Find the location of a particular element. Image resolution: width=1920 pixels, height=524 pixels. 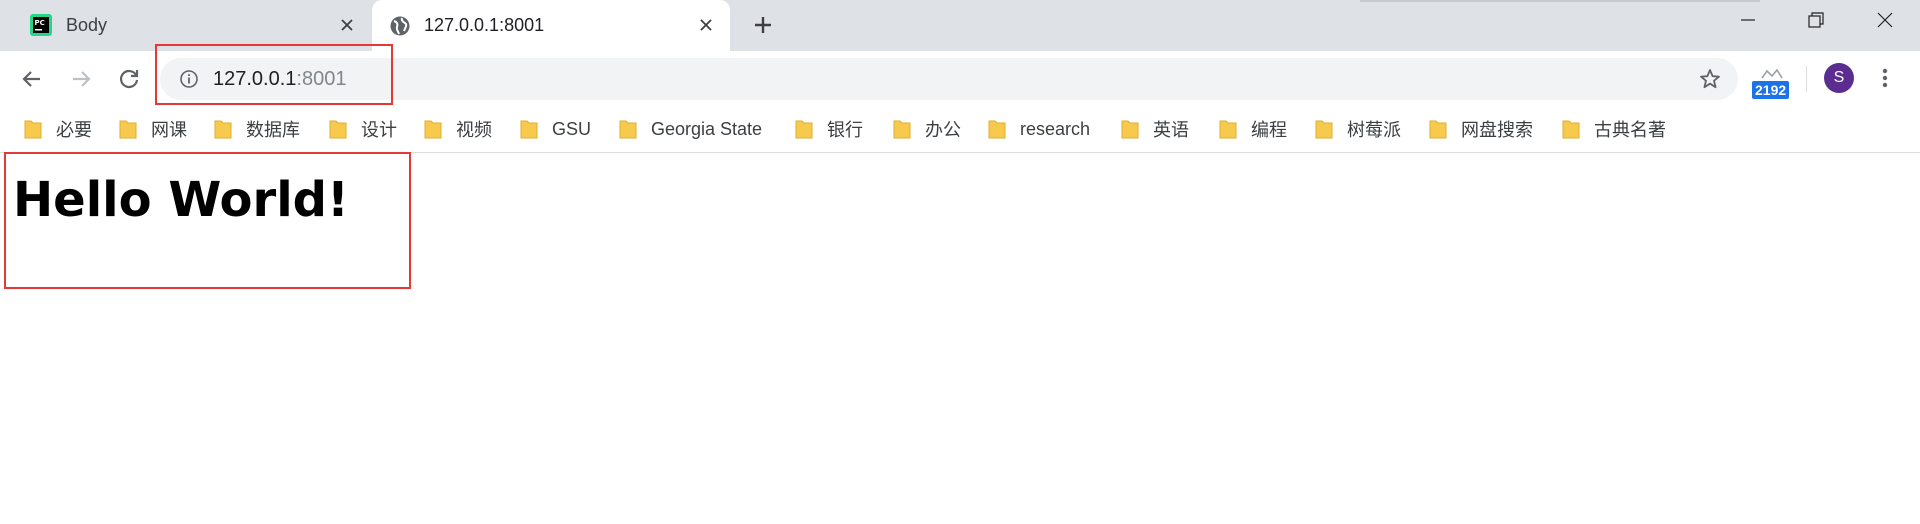

window-edge-shadow is located at coordinates (1560, 1).